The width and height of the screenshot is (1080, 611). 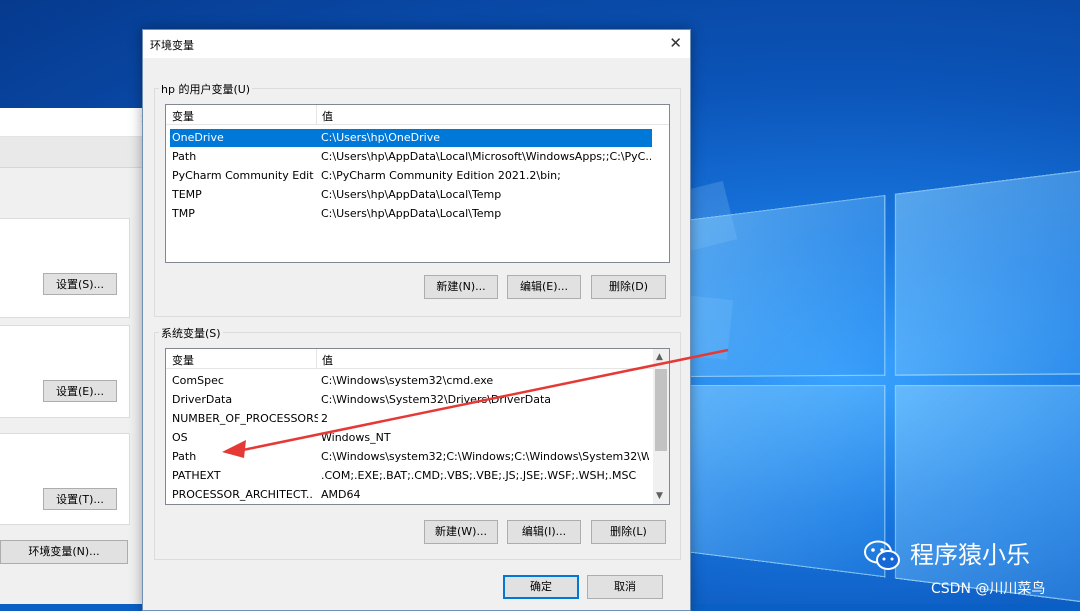 I want to click on watermark-subtitle: CSDN @川川菜鸟, so click(x=988, y=588).